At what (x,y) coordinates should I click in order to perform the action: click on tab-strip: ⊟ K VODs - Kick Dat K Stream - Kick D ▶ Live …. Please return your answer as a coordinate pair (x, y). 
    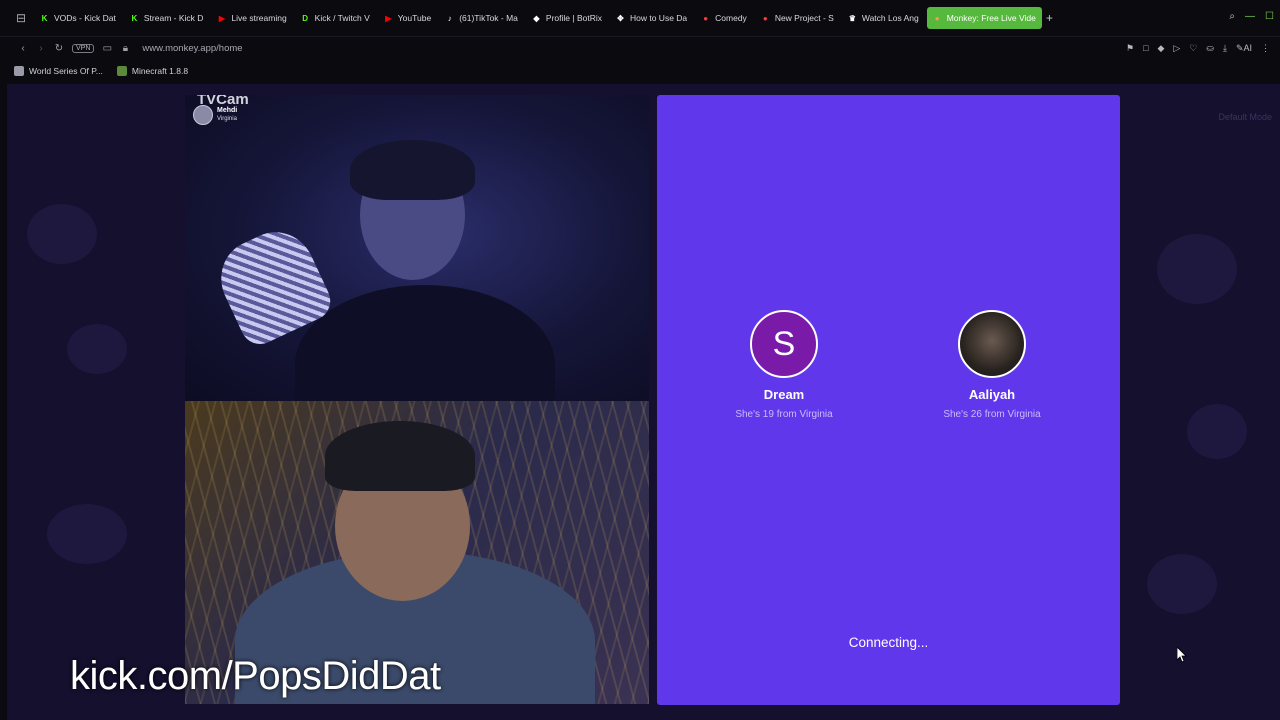
    Looking at the image, I should click on (640, 18).